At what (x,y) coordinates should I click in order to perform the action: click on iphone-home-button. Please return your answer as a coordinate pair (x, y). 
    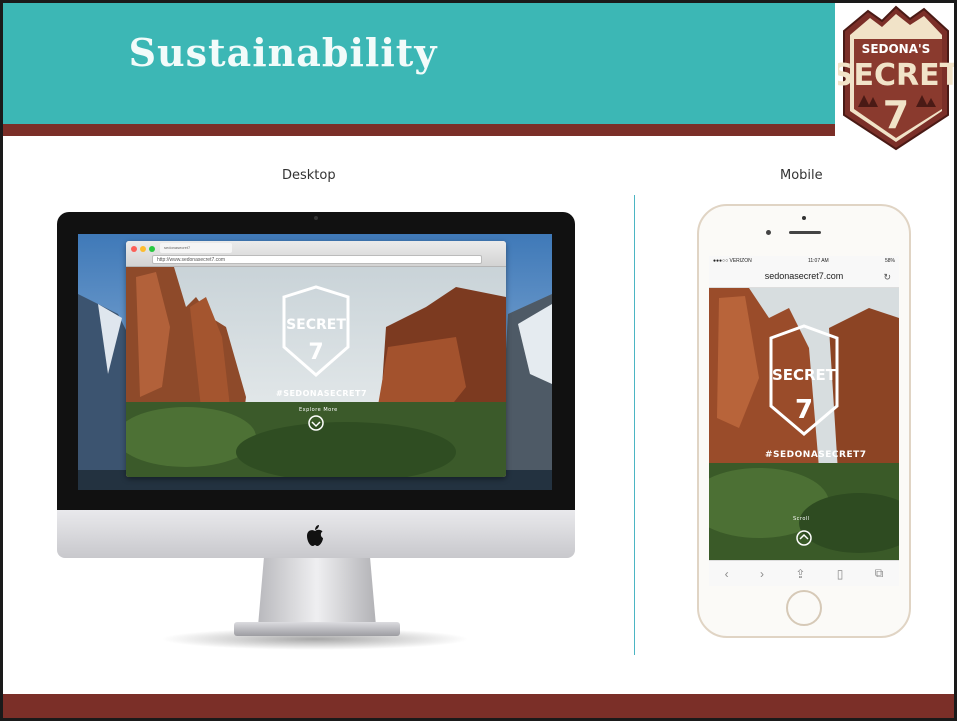
    Looking at the image, I should click on (804, 608).